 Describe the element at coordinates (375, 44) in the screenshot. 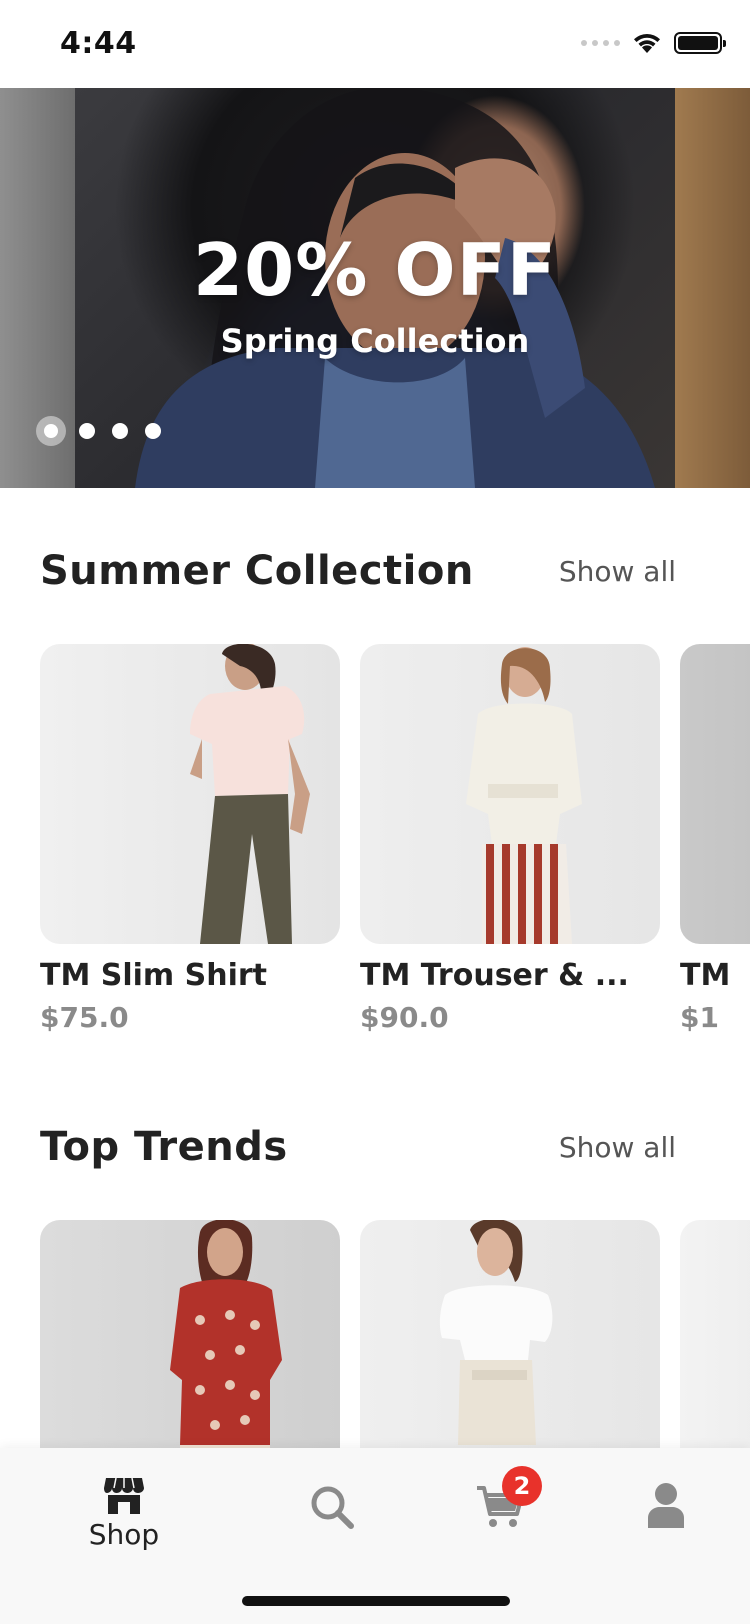

I see `status-bar: 4:44` at that location.